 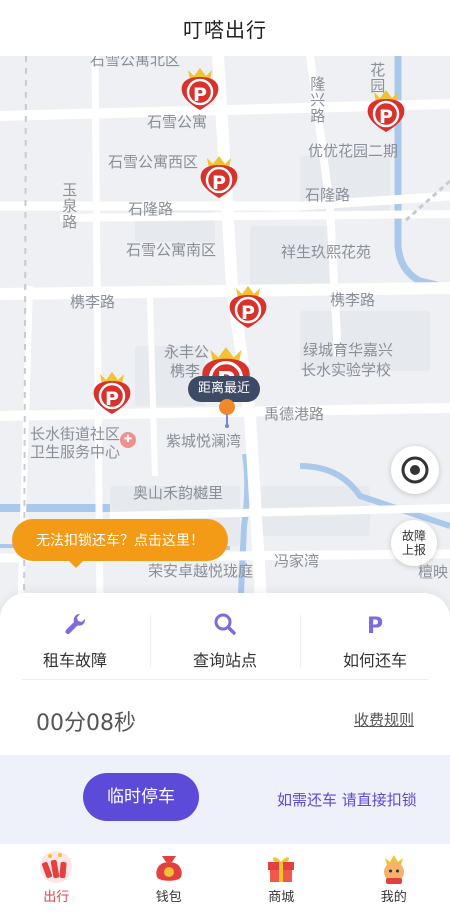 What do you see at coordinates (328, 195) in the screenshot?
I see `map-label-shilong-road-right: 石隆路` at bounding box center [328, 195].